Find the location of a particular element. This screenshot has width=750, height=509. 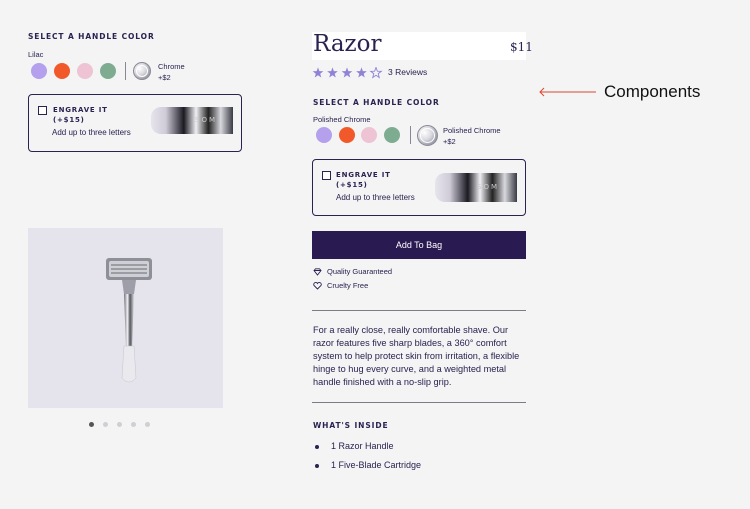

left-swatch-orange is located at coordinates (62, 71).